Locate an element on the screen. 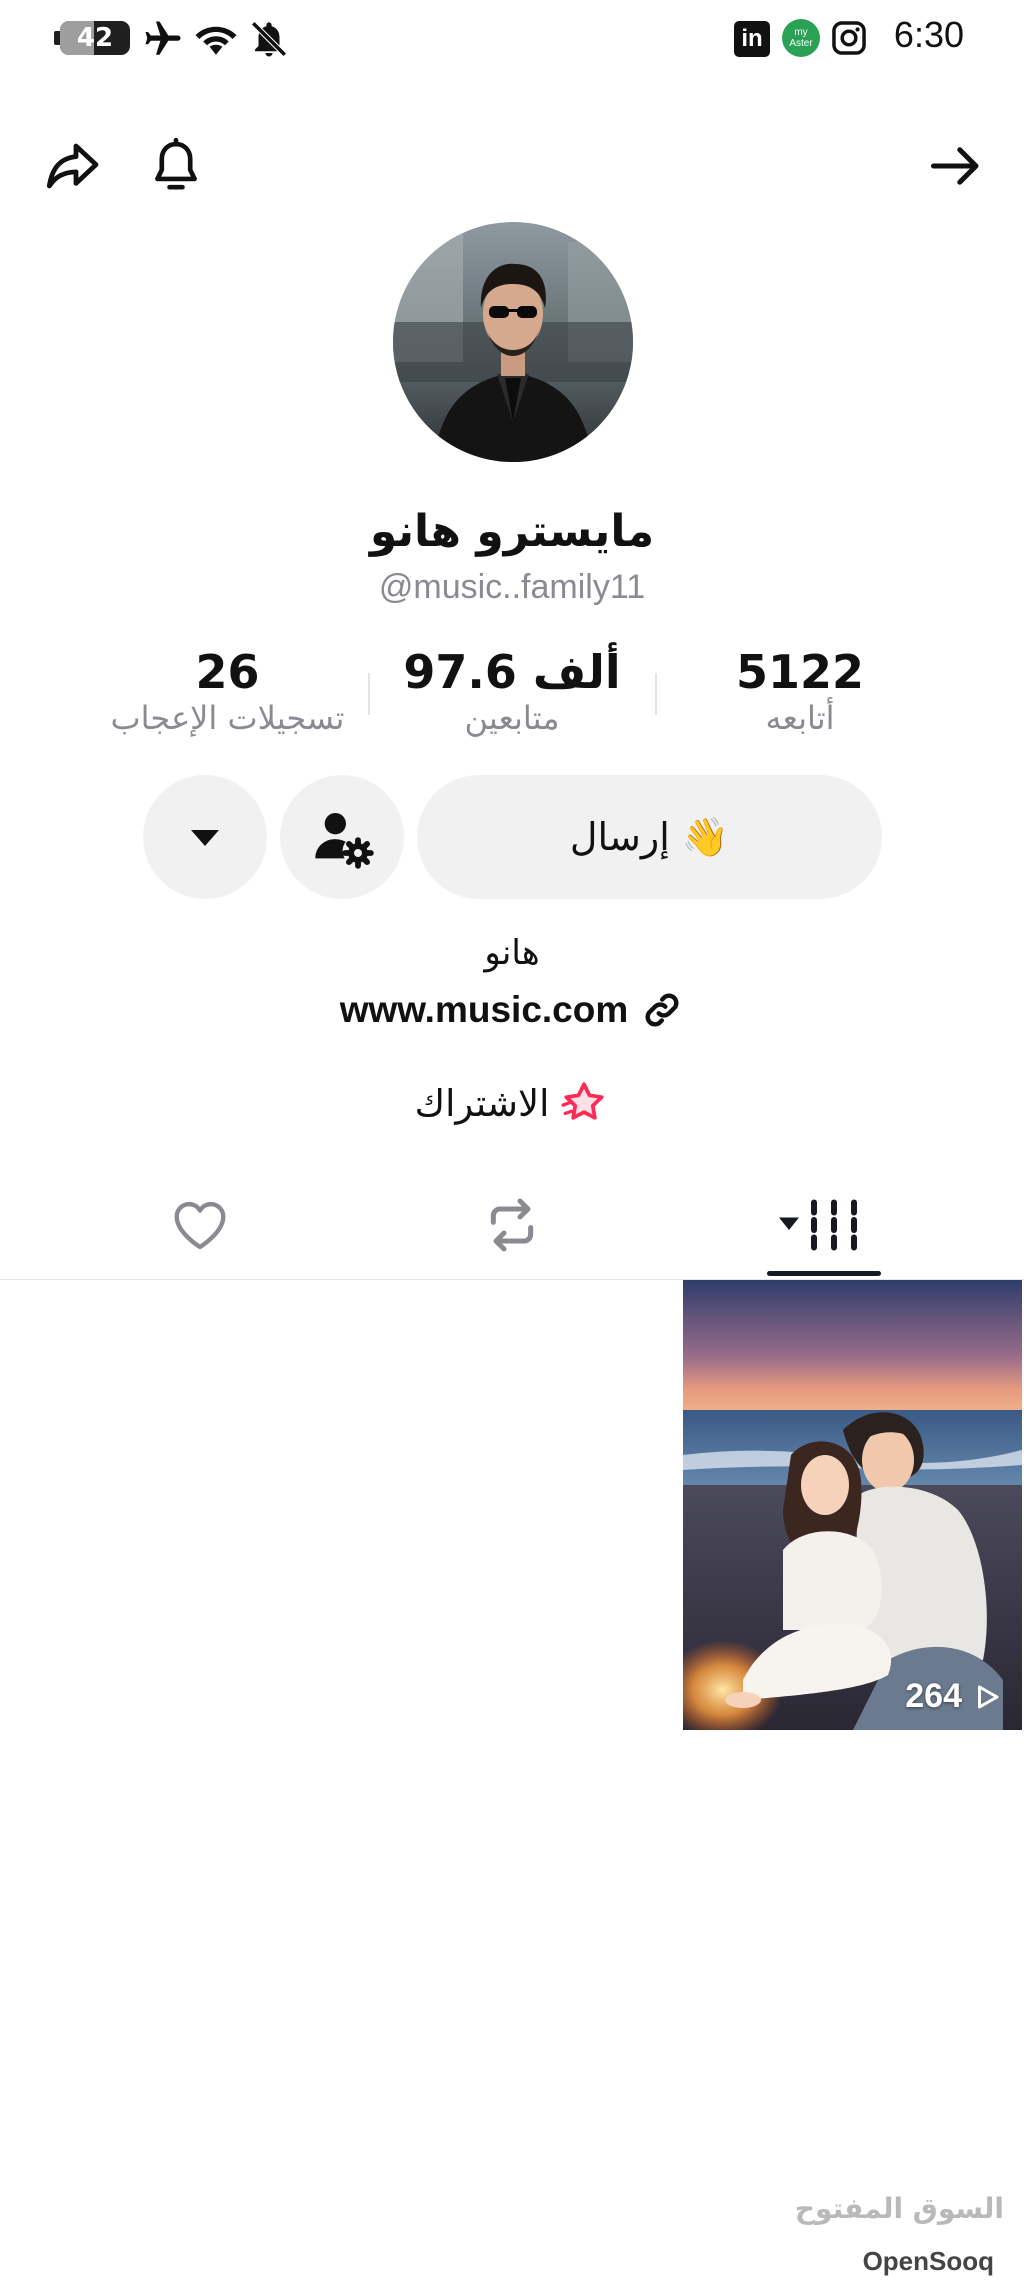 The image size is (1024, 2293). user-settings-icon is located at coordinates (344, 841).